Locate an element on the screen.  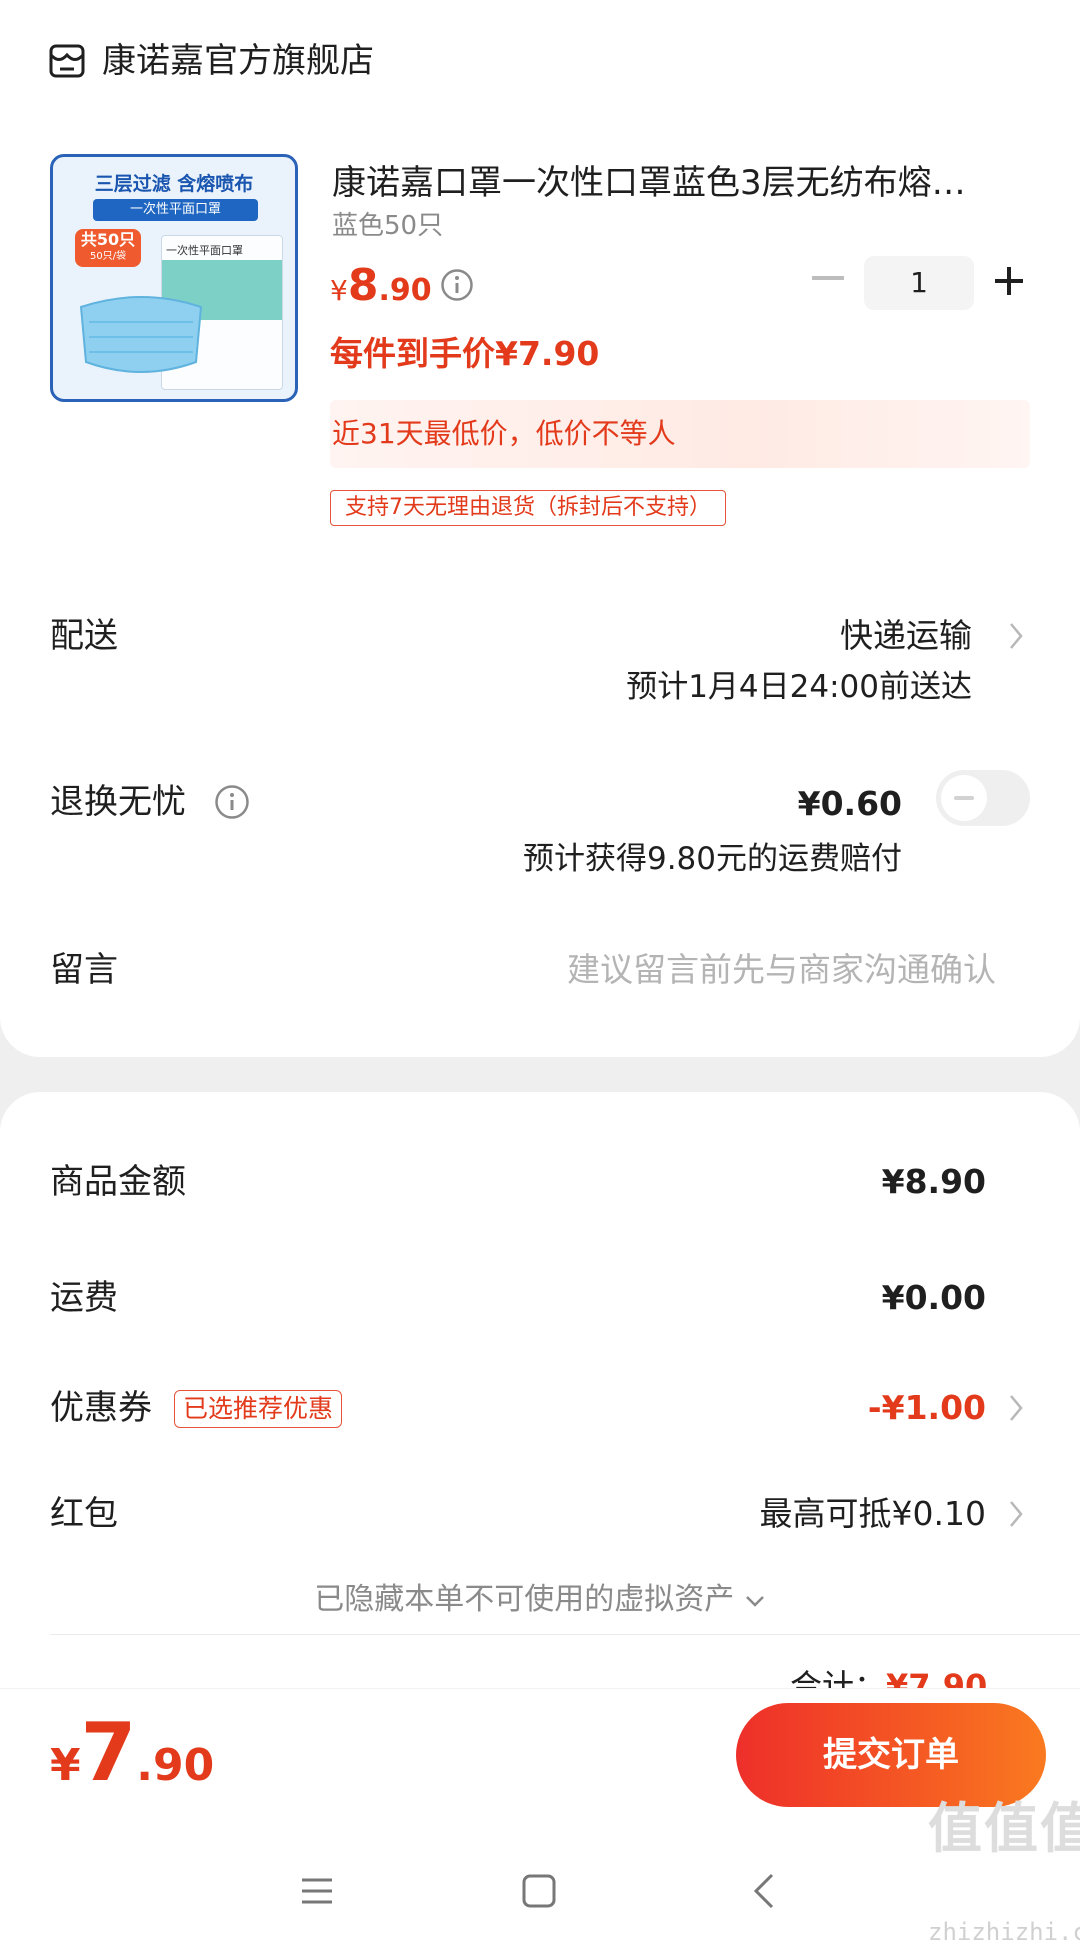
delivery-method: 快递运输 is located at coordinates (906, 636).